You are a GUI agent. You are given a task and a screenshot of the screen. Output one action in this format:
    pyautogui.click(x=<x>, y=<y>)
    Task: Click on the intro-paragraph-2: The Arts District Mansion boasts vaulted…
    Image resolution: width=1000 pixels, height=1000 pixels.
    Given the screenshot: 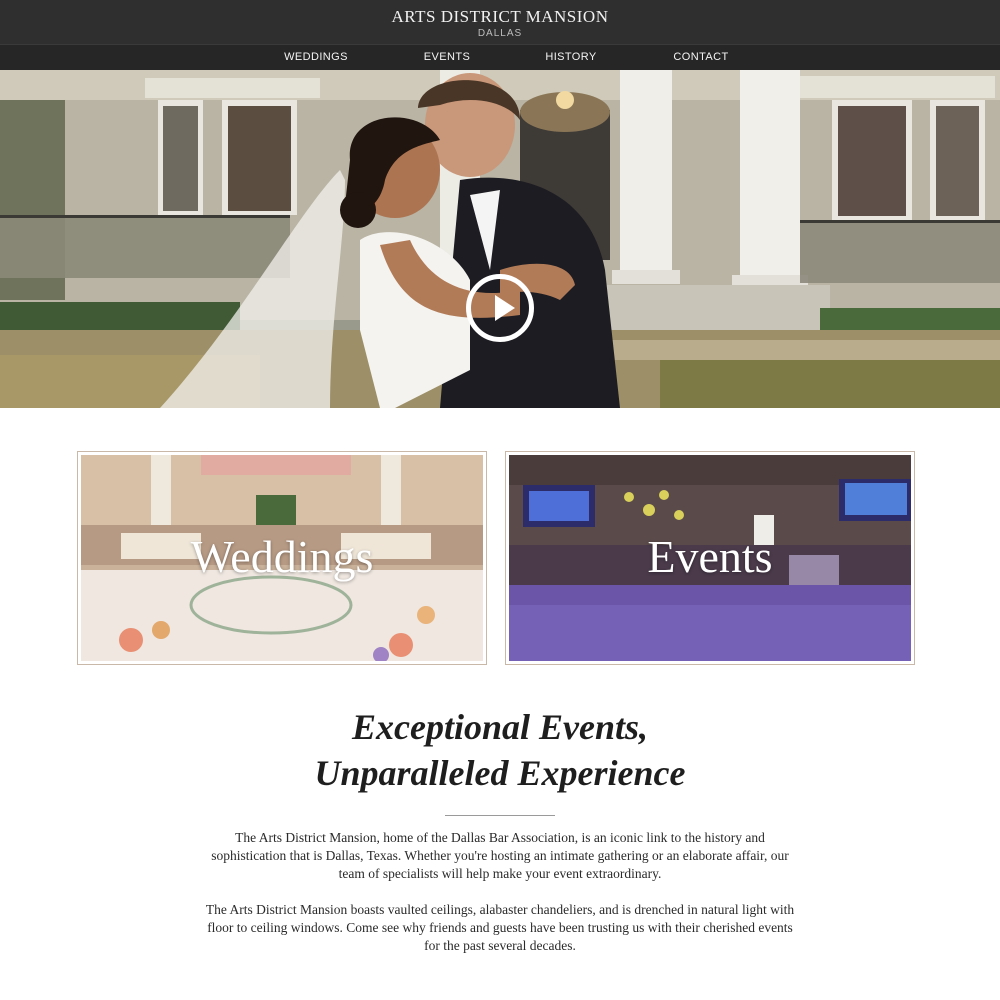 What is the action you would take?
    pyautogui.click(x=500, y=927)
    